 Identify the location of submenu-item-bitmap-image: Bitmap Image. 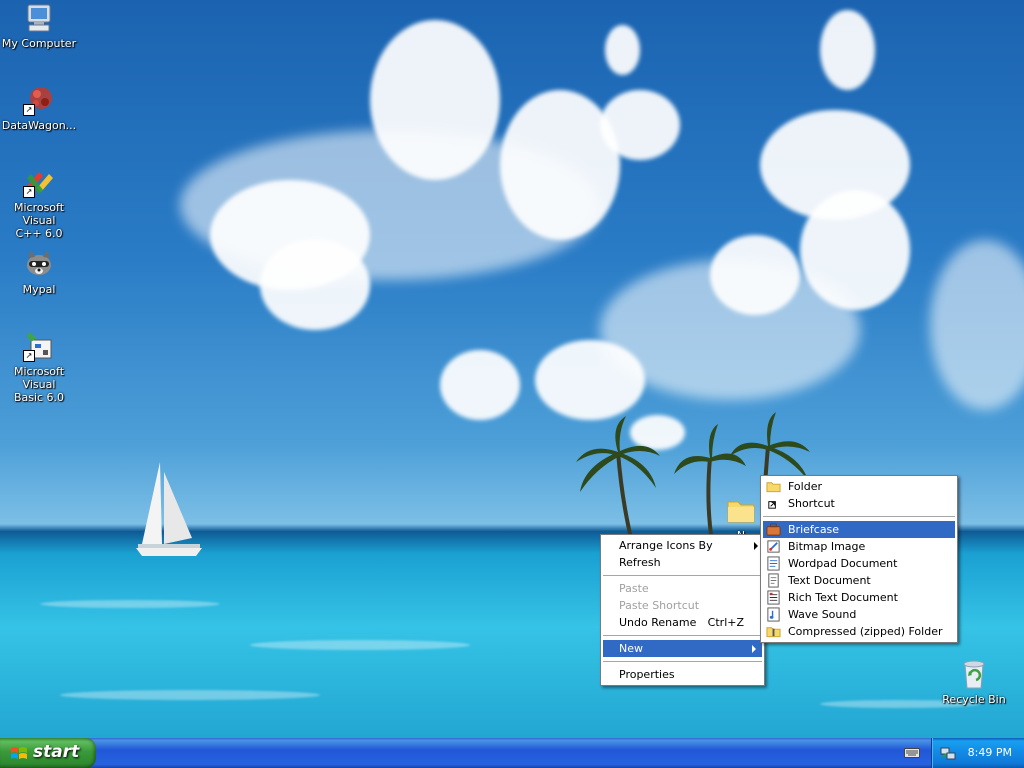
(859, 546).